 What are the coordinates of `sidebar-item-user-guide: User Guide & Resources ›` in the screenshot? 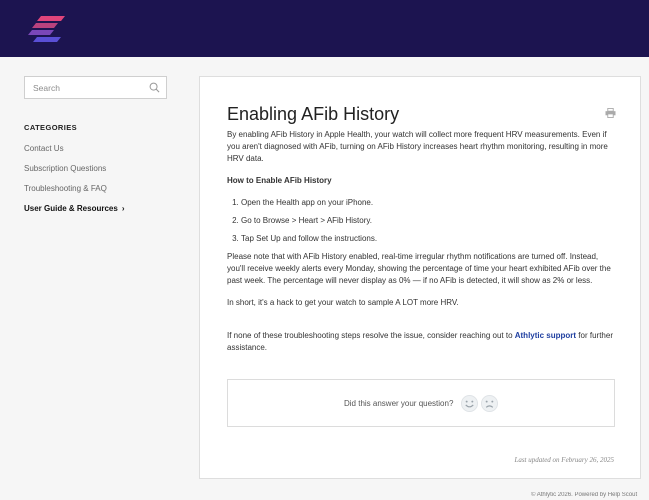 It's located at (95, 214).